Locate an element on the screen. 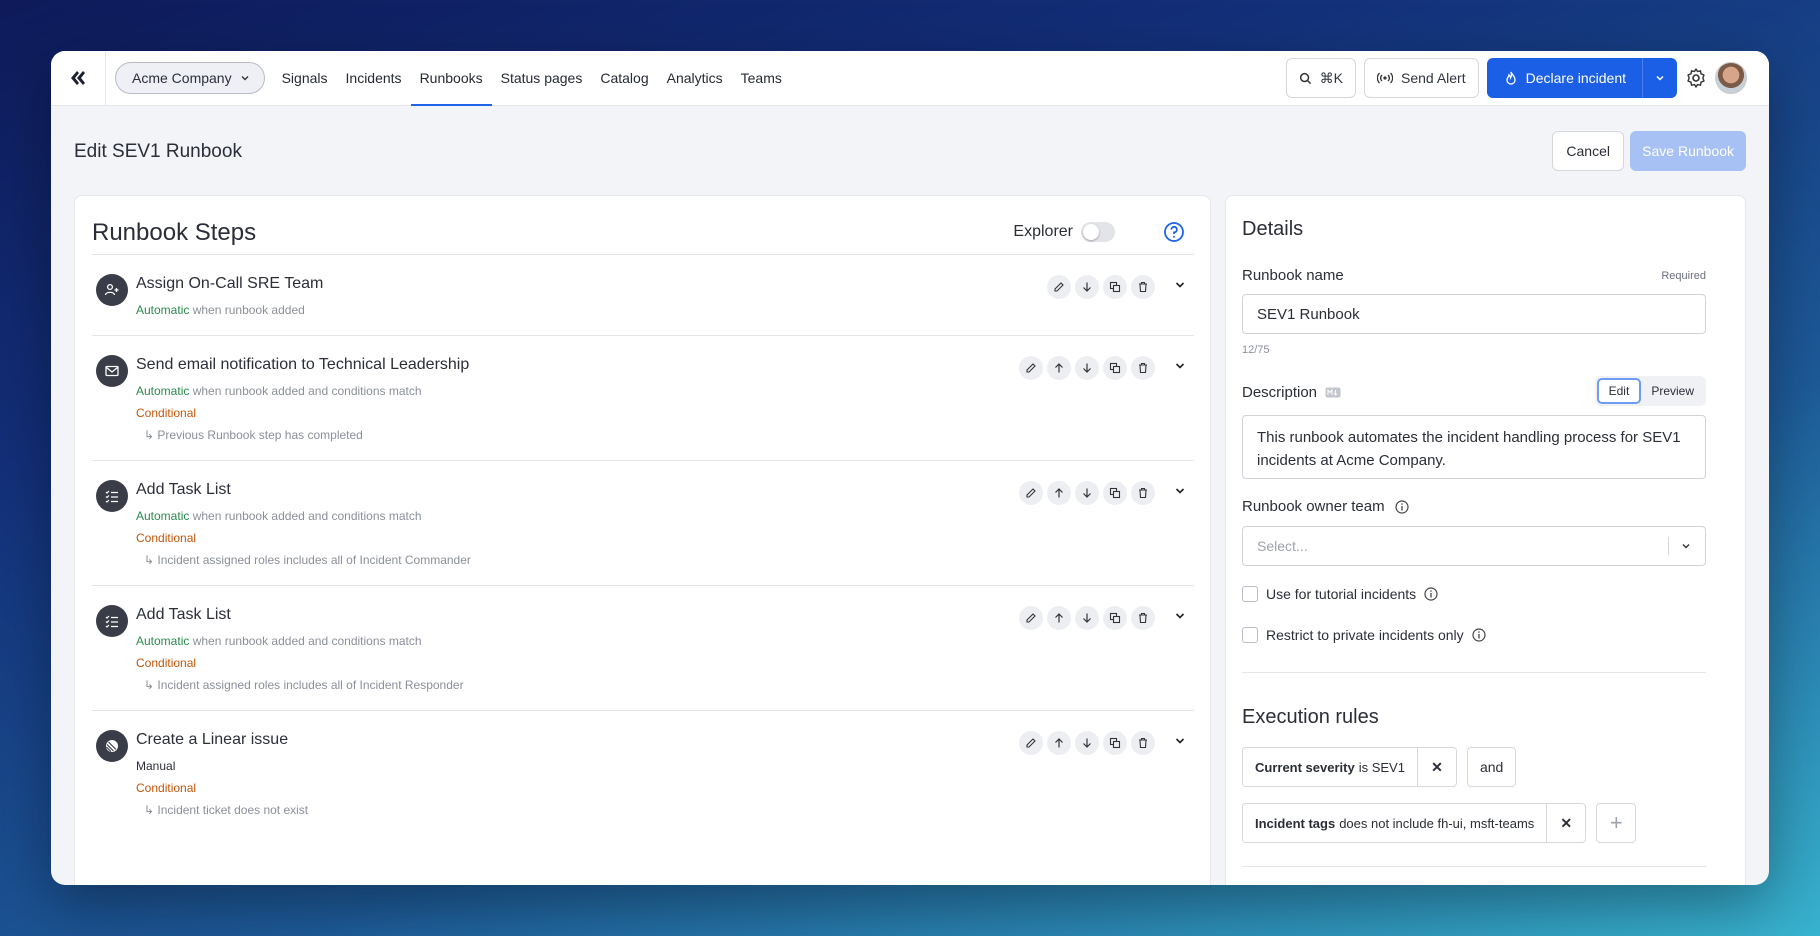 The width and height of the screenshot is (1820, 936). nav-signals: Signals is located at coordinates (305, 78).